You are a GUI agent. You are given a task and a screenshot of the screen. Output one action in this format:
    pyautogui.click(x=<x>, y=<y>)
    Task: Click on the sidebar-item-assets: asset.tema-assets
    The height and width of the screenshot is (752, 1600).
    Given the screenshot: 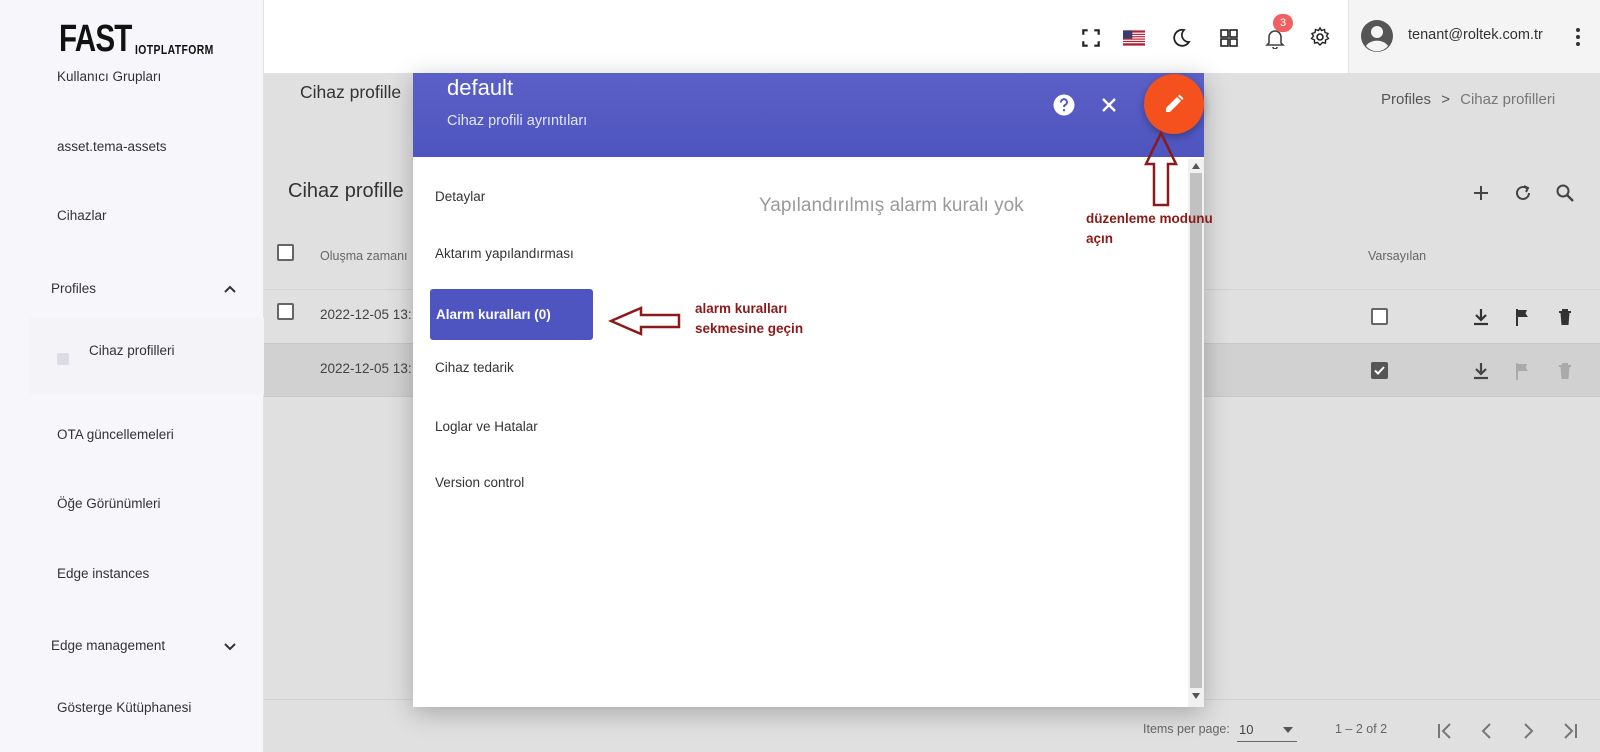 What is the action you would take?
    pyautogui.click(x=112, y=146)
    